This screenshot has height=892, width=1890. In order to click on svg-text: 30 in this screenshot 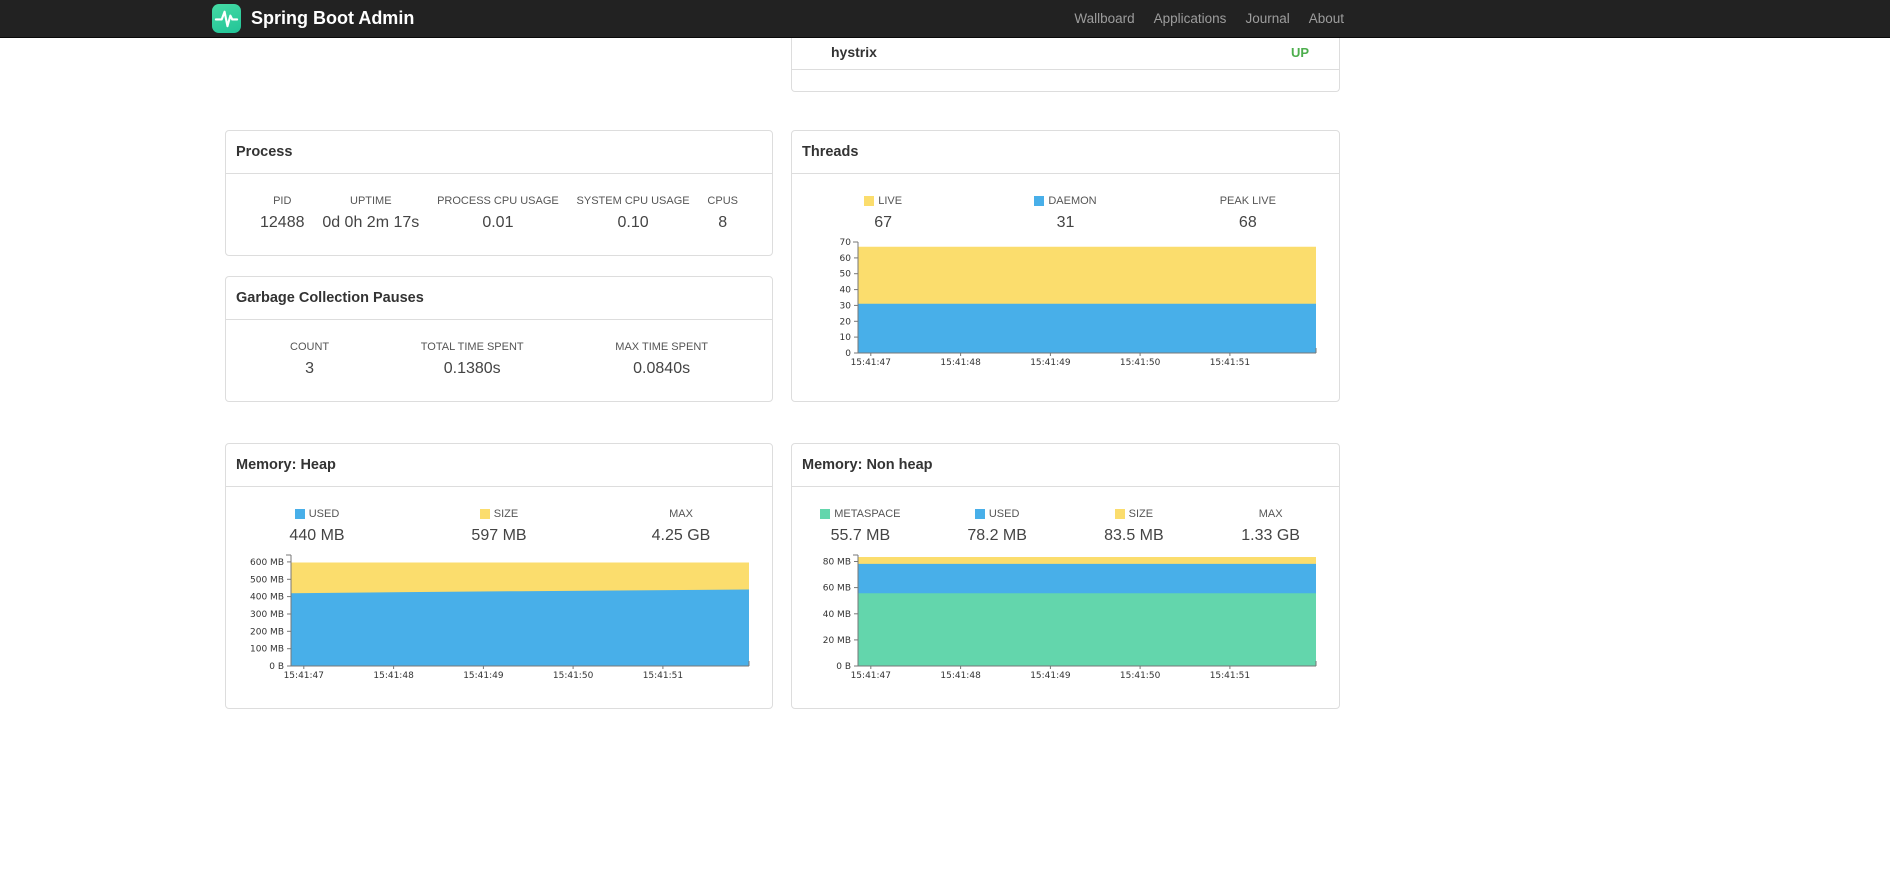, I will do `click(845, 306)`.